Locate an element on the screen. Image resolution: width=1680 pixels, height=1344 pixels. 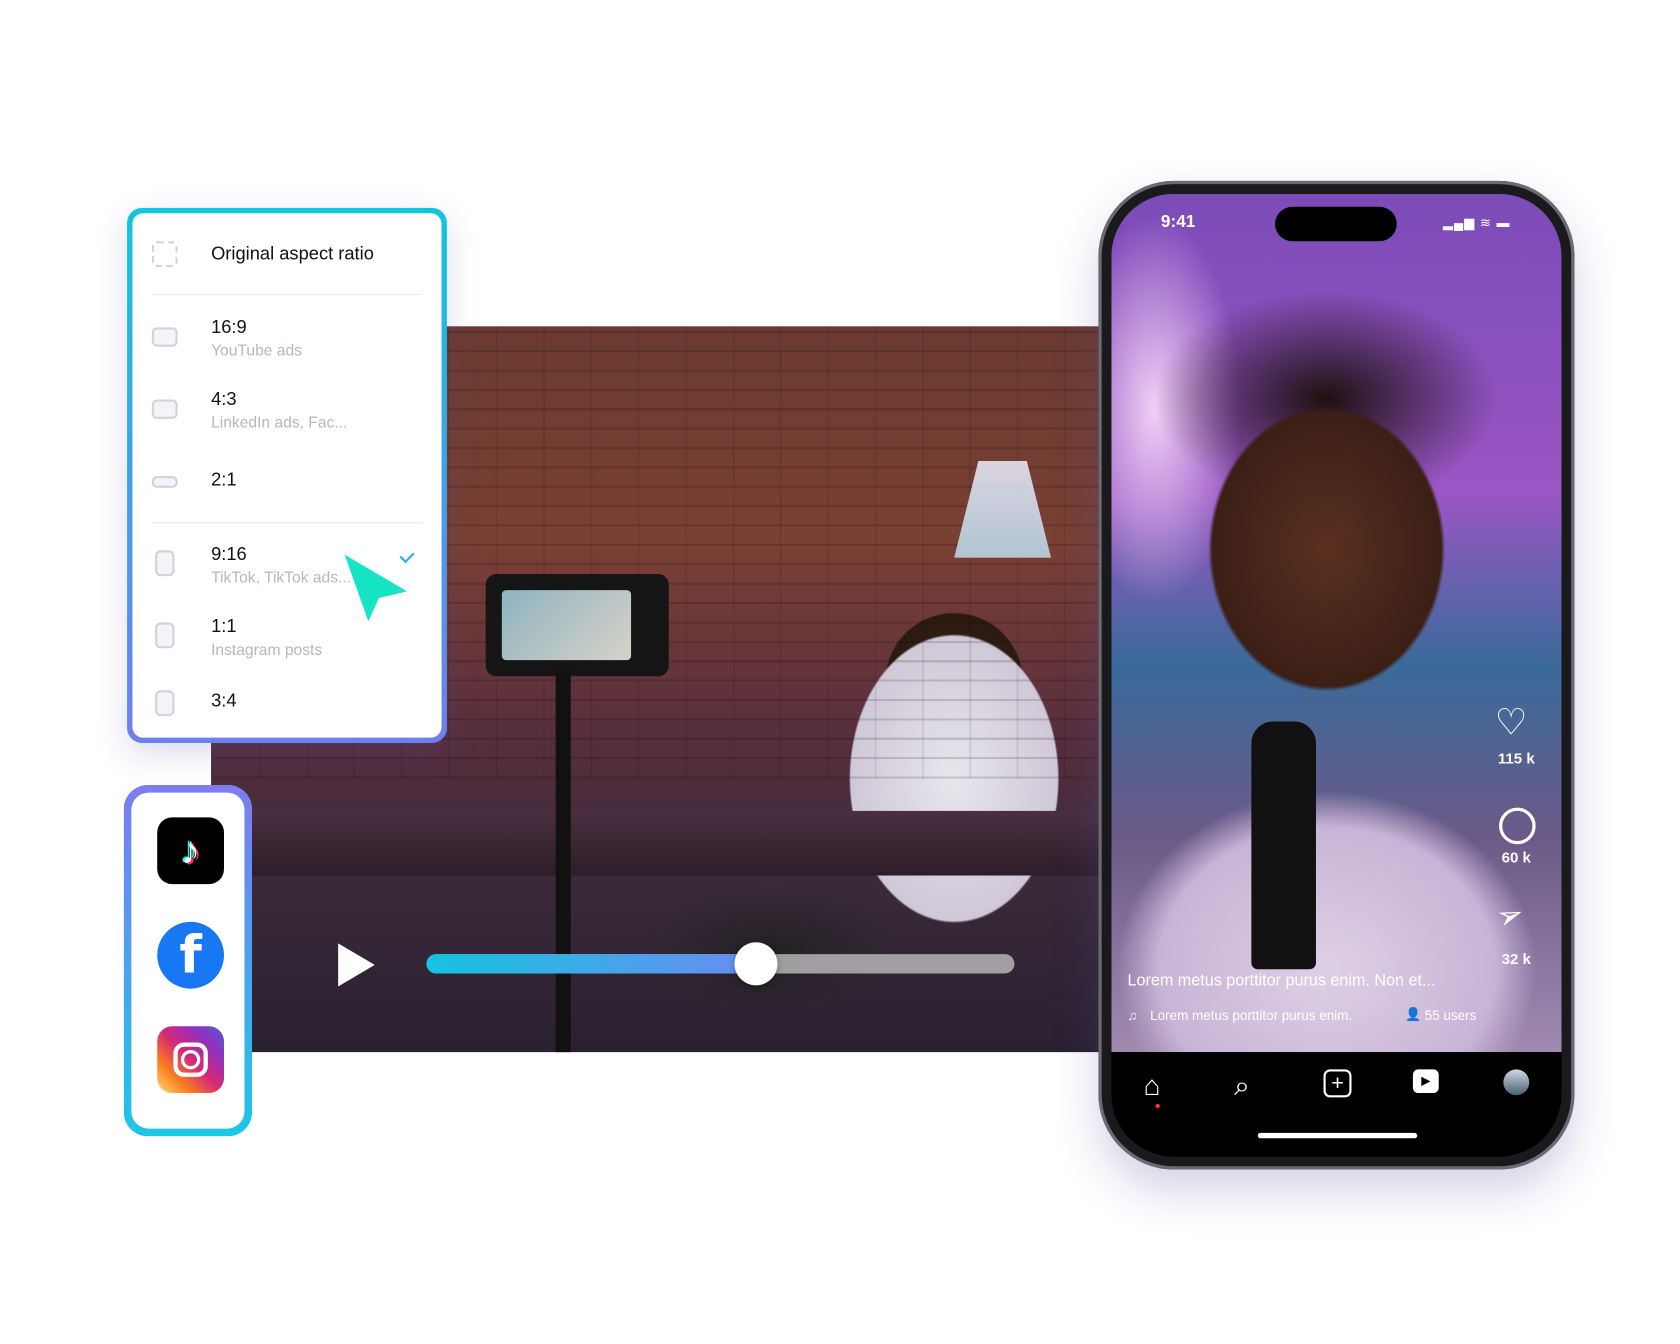
microphone is located at coordinates (1283, 845).